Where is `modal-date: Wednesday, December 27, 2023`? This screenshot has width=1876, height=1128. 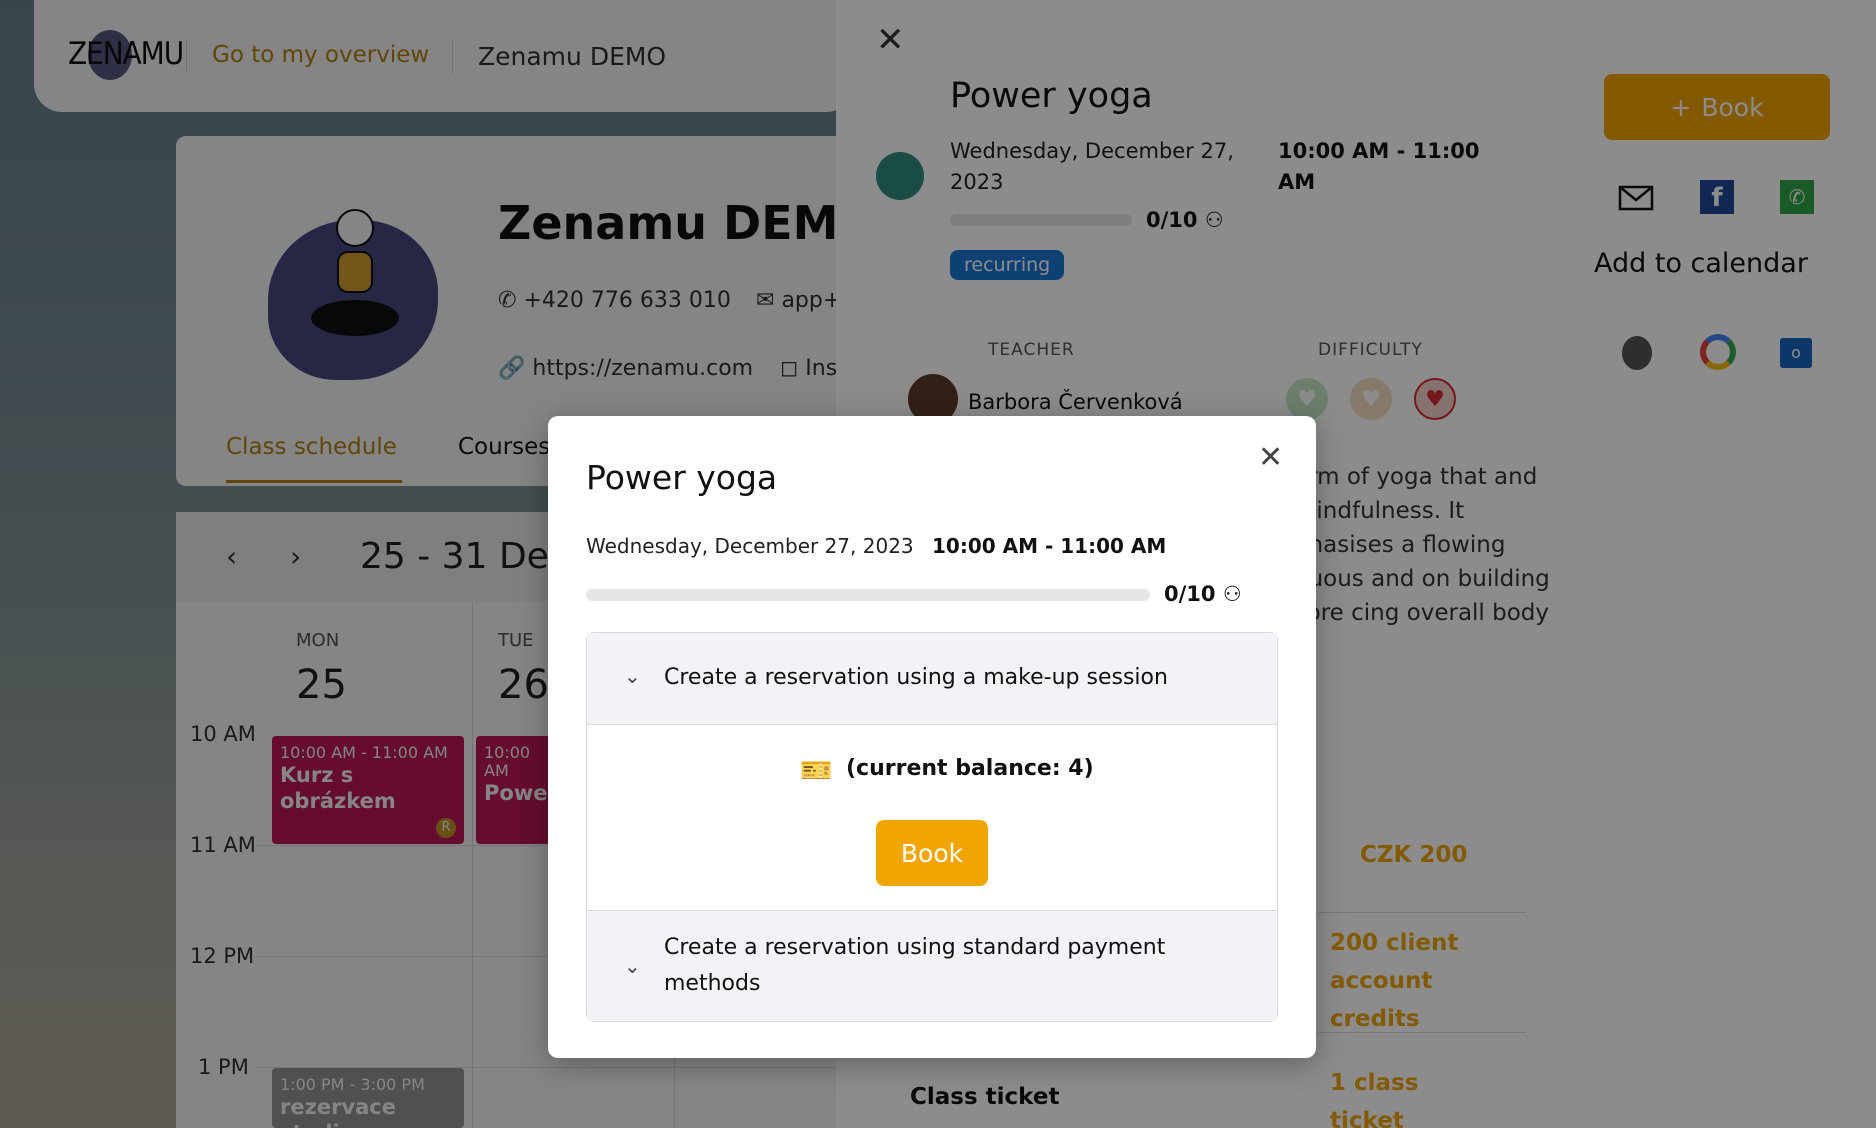 modal-date: Wednesday, December 27, 2023 is located at coordinates (750, 546).